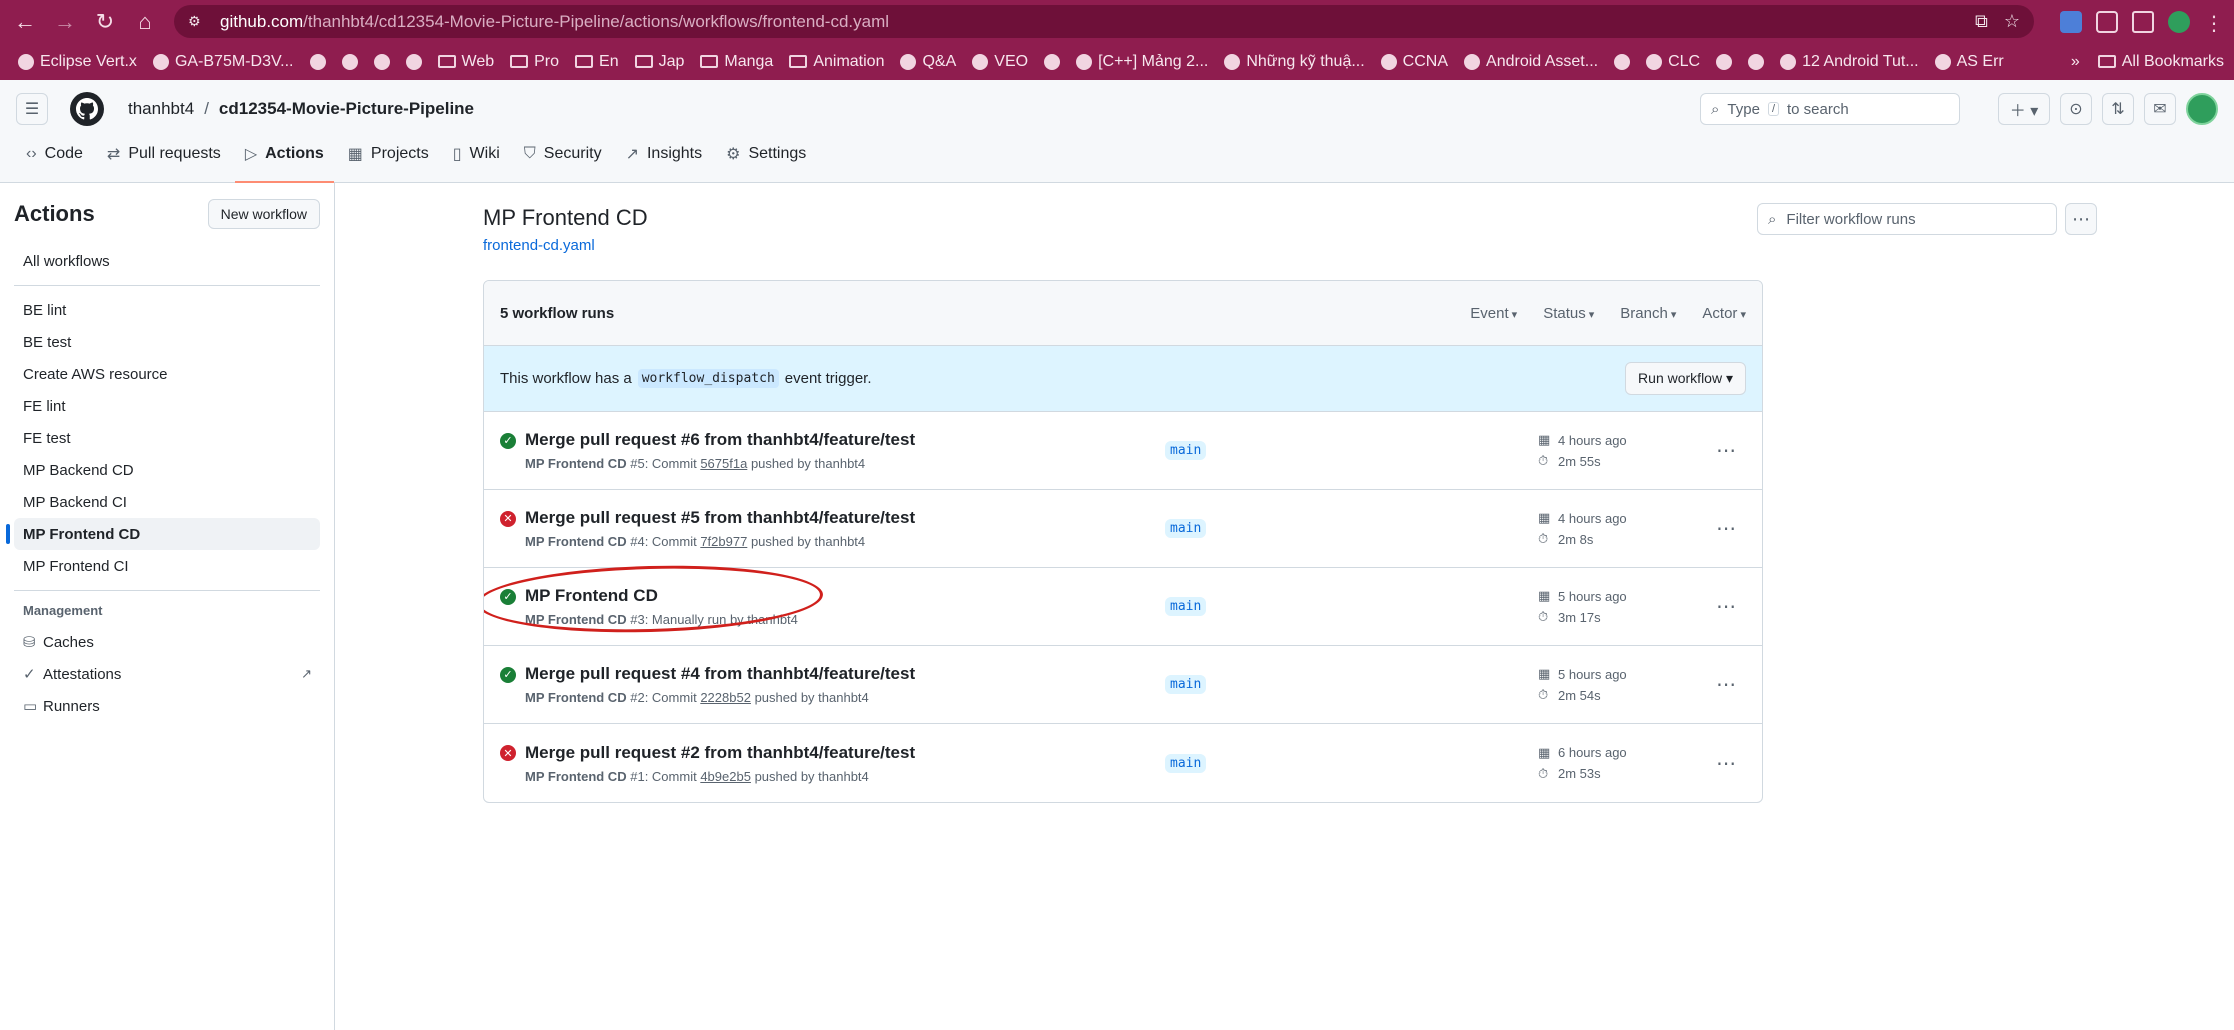 This screenshot has width=2234, height=1030. I want to click on tab-insights: ↗ Insights, so click(664, 159).